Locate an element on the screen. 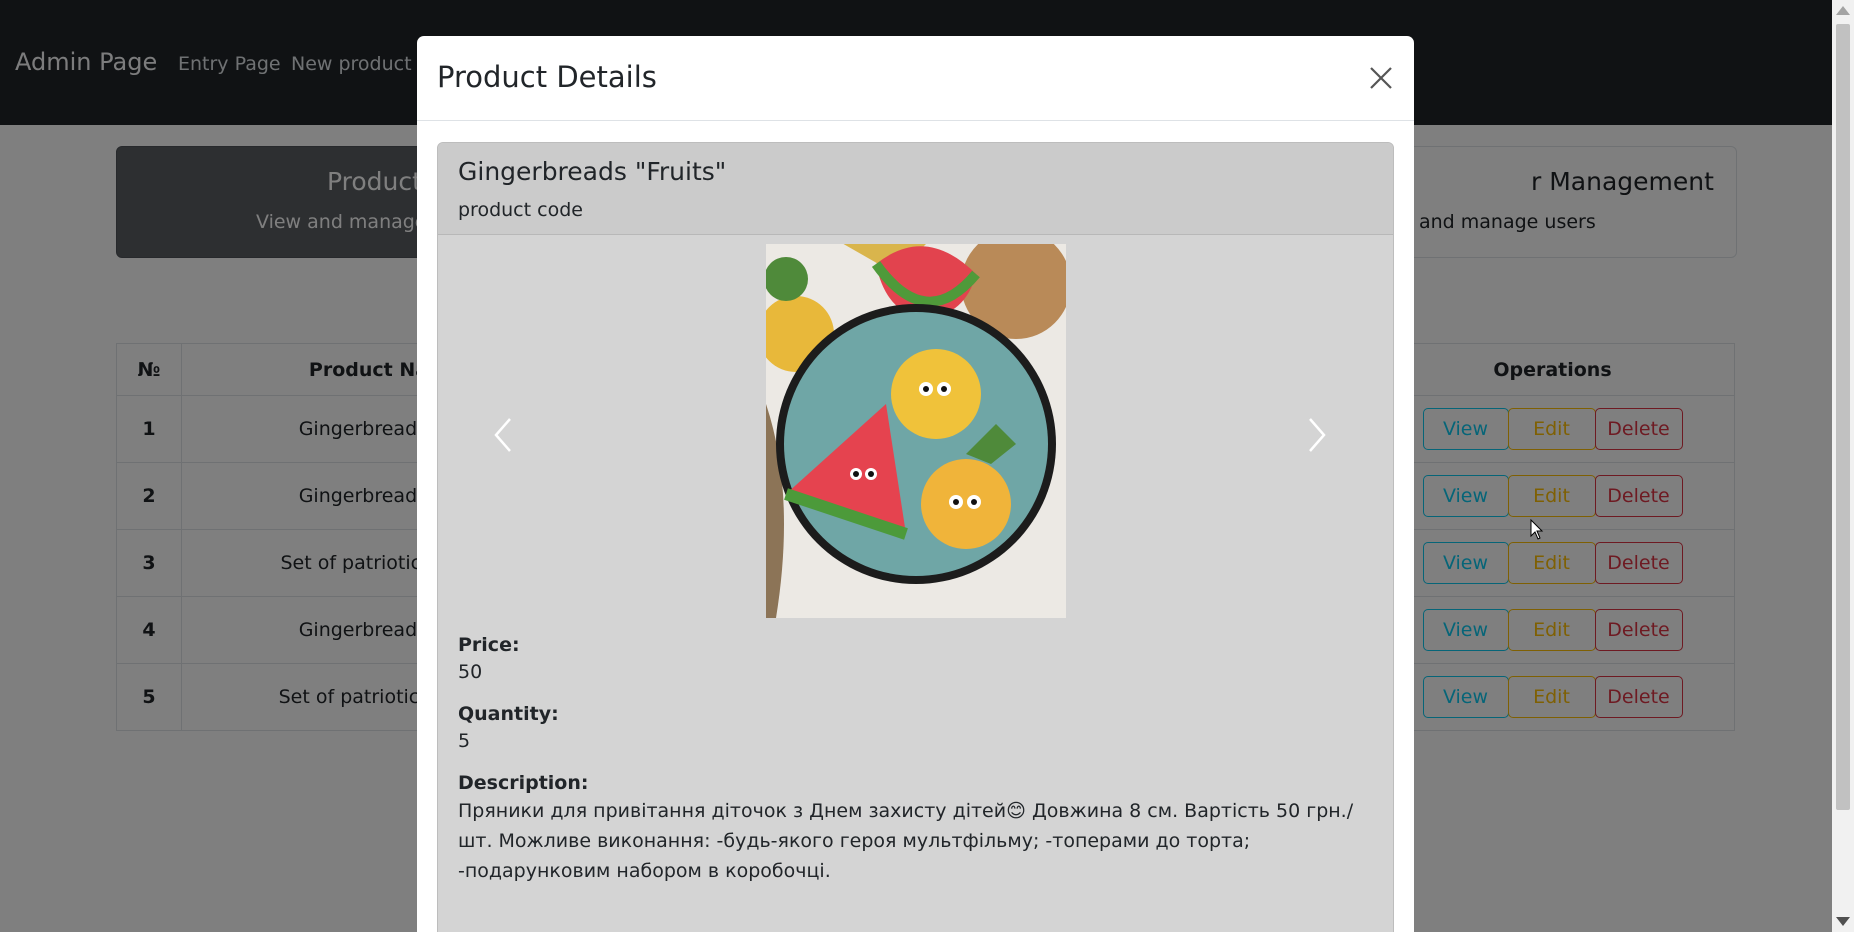  product-card-header: Gingerbreads "Fruits" product code is located at coordinates (915, 189).